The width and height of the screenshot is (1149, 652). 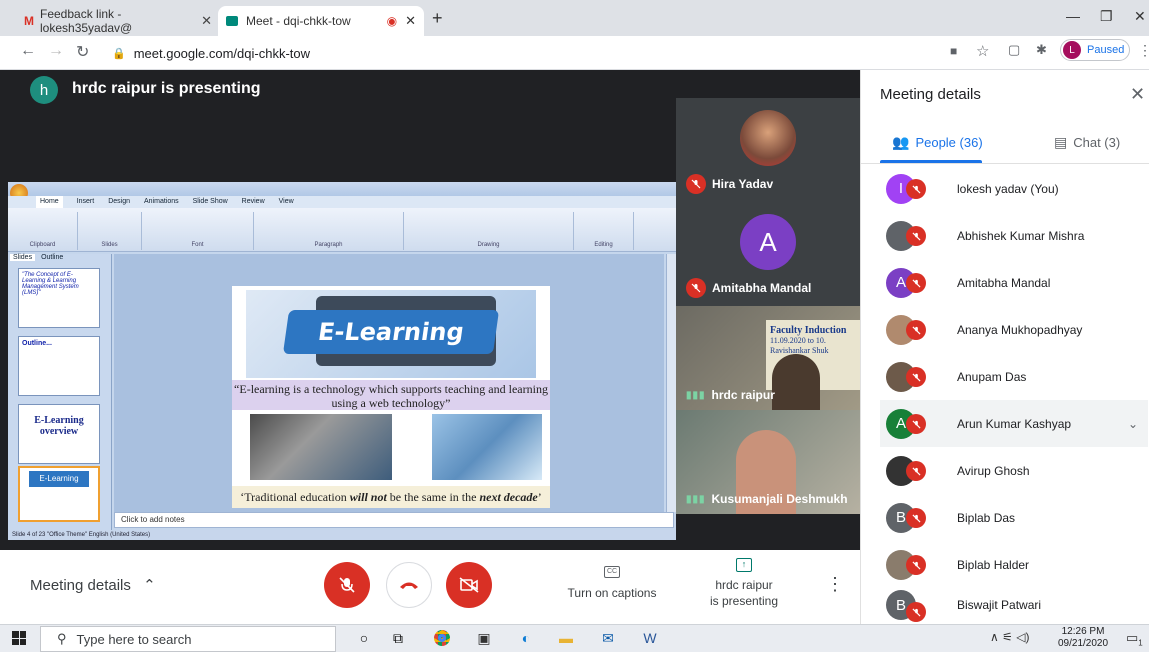 What do you see at coordinates (433, 497) in the screenshot?
I see `quote-part: be the same in the` at bounding box center [433, 497].